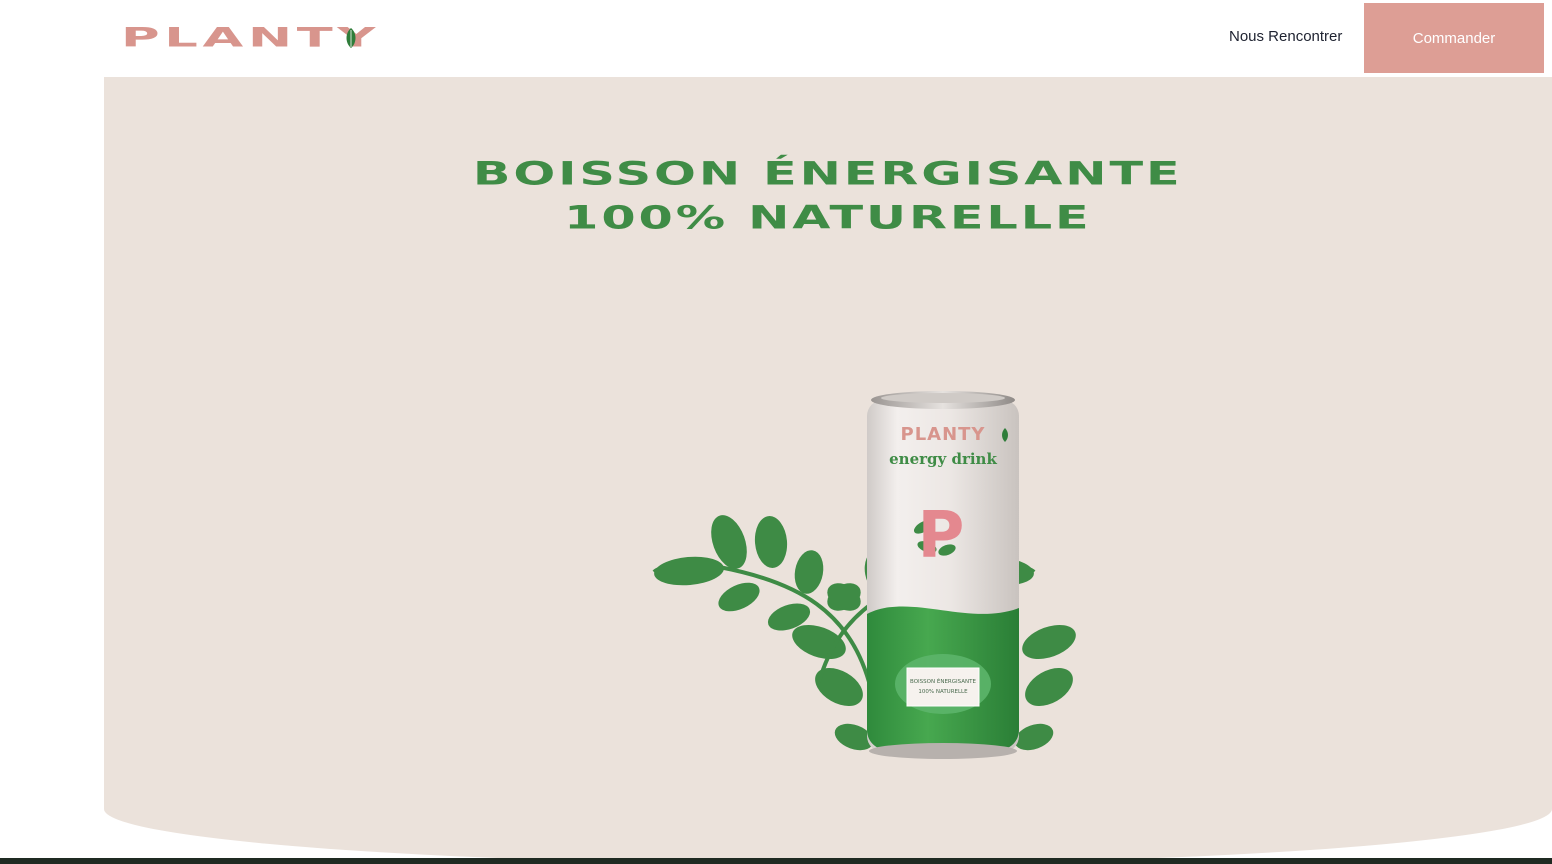  Describe the element at coordinates (1285, 36) in the screenshot. I see `nav-link-nous-rencontrer: Nous Rencontrer` at that location.